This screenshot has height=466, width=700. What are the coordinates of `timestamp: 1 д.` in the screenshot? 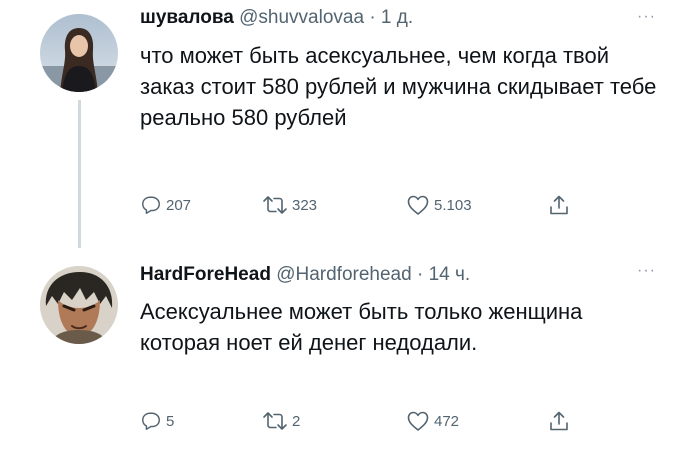 It's located at (397, 17).